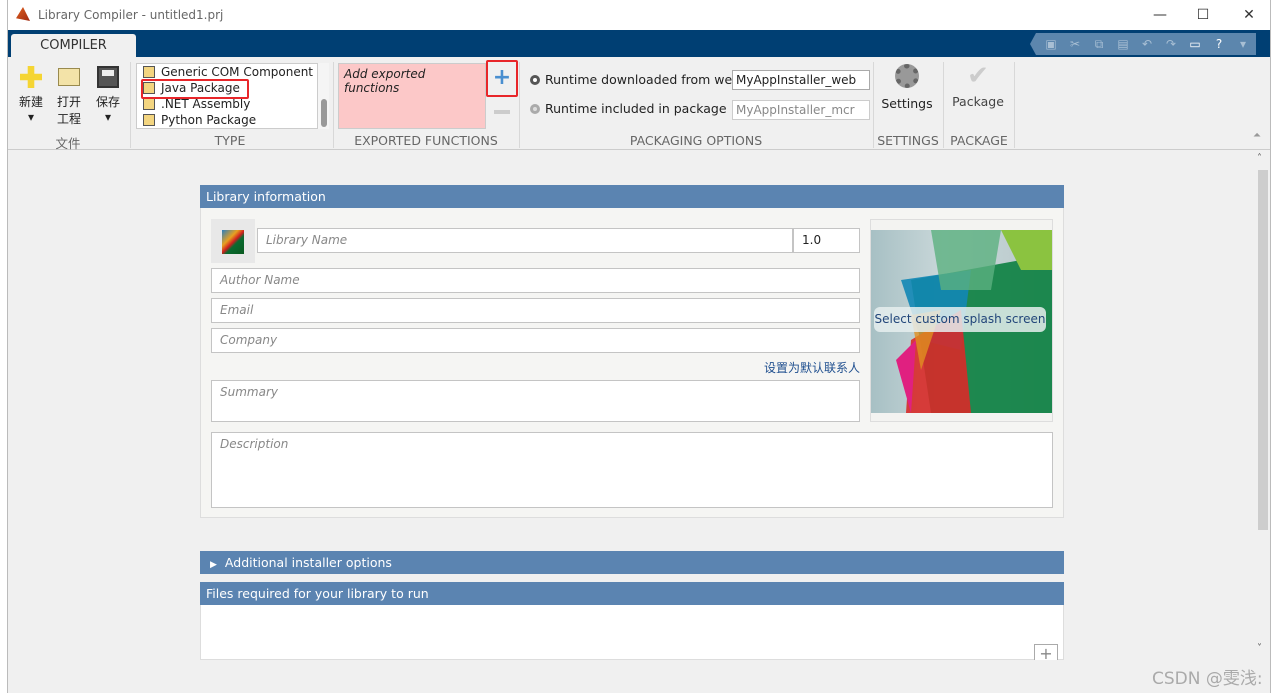  What do you see at coordinates (68, 119) in the screenshot?
I see `open-label-2: 工程` at bounding box center [68, 119].